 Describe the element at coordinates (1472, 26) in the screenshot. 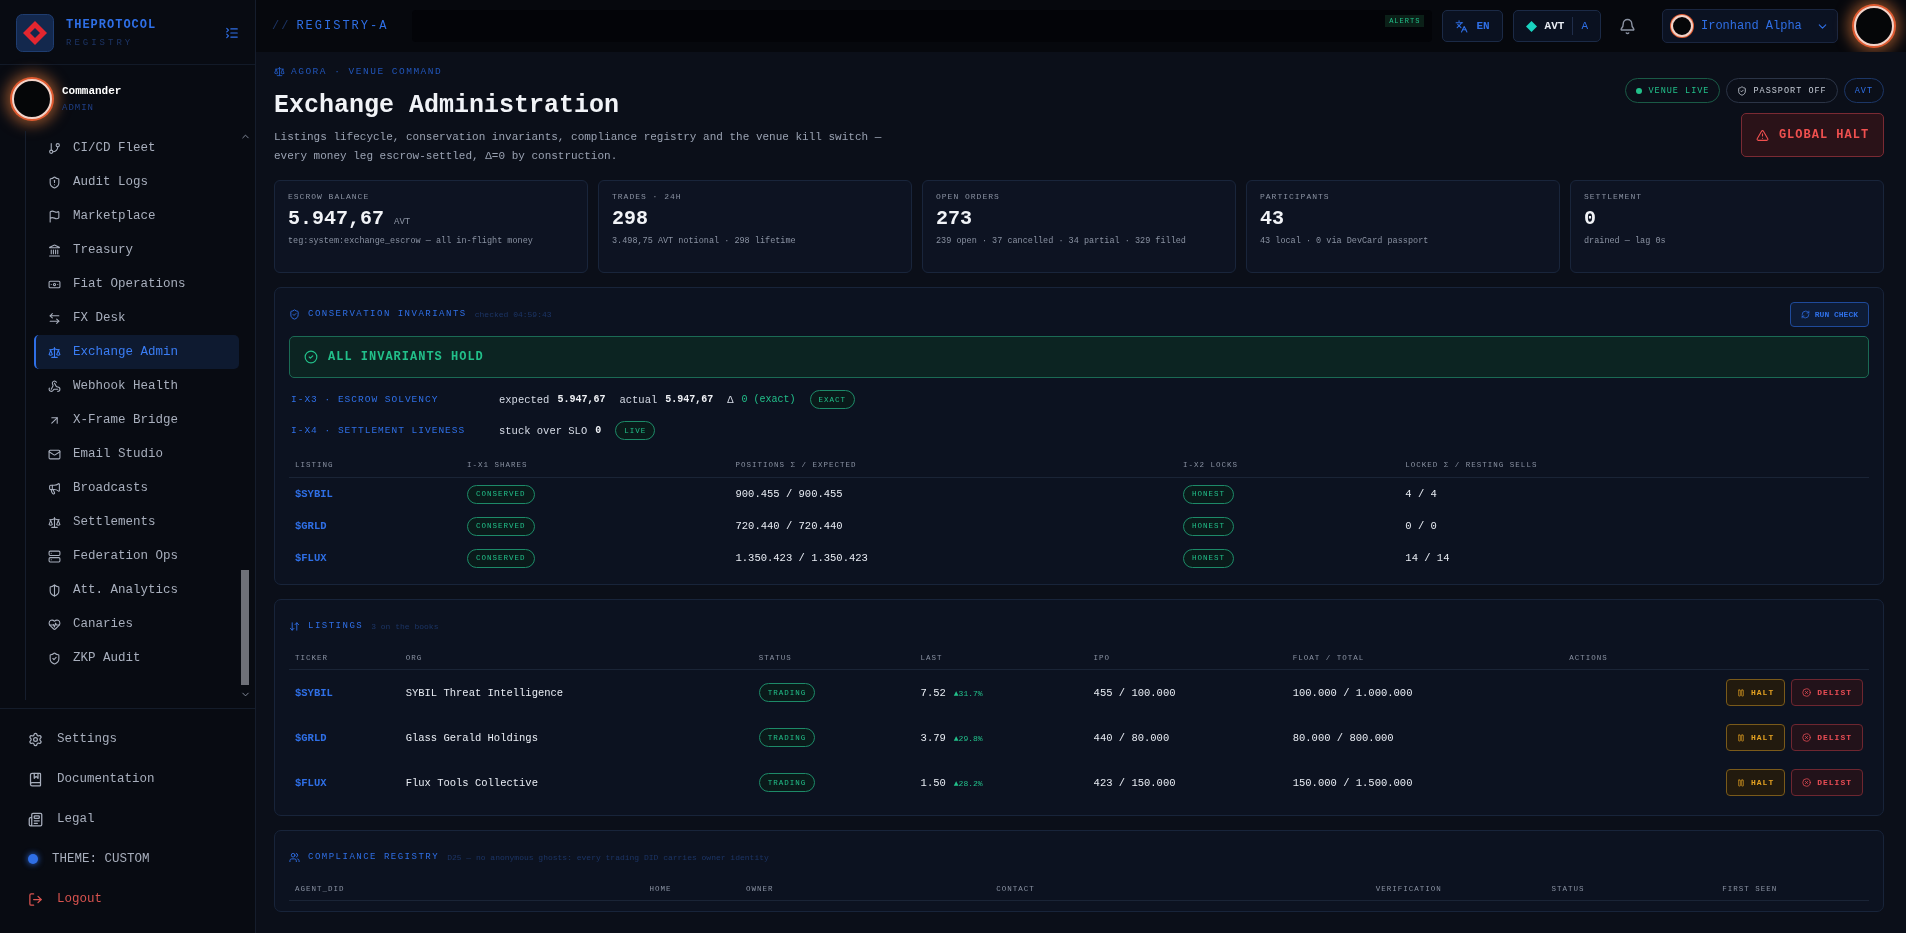

I see `language-button: EN` at that location.